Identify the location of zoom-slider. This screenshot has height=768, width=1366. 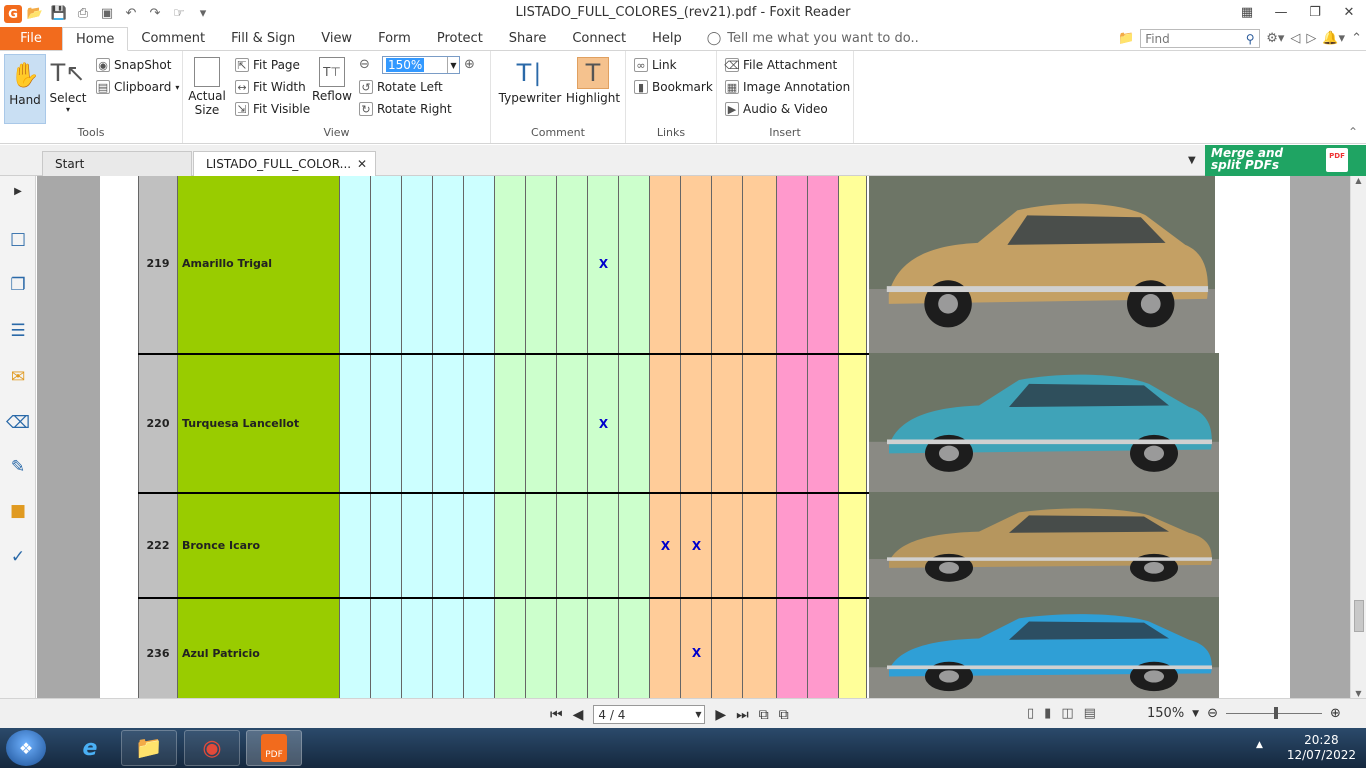
(1274, 713).